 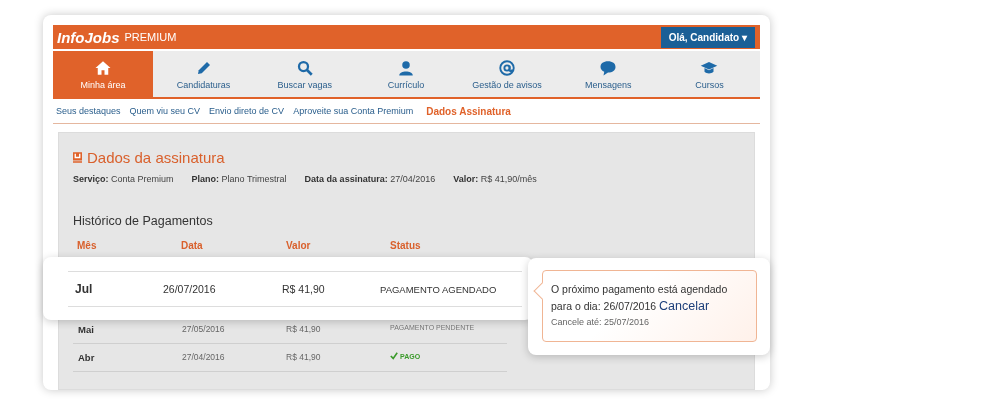 I want to click on table-cell: 27/04/2016, so click(x=203, y=357).